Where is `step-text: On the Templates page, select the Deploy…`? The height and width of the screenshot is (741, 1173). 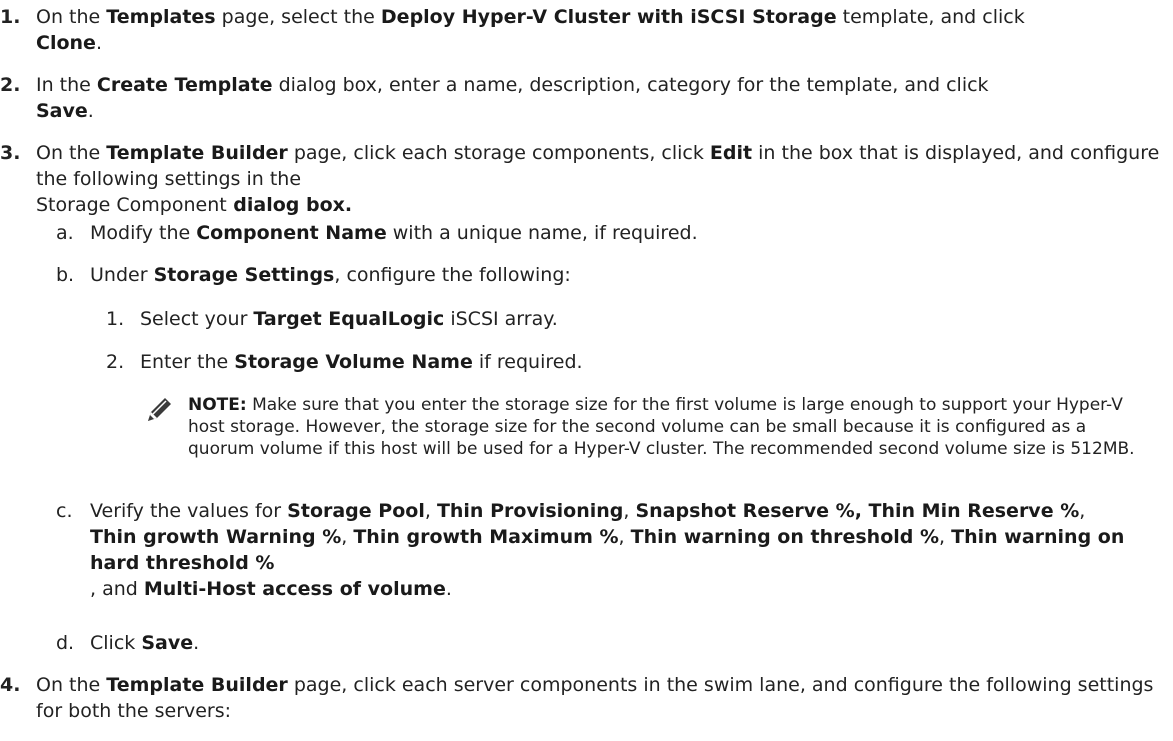 step-text: On the Templates page, select the Deploy… is located at coordinates (530, 30).